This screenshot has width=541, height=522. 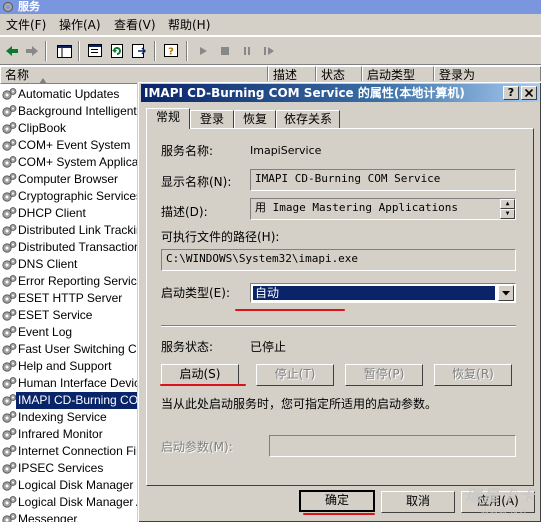 I want to click on description-field: 用 Image Mastering Applications ▲ ▼, so click(x=383, y=209).